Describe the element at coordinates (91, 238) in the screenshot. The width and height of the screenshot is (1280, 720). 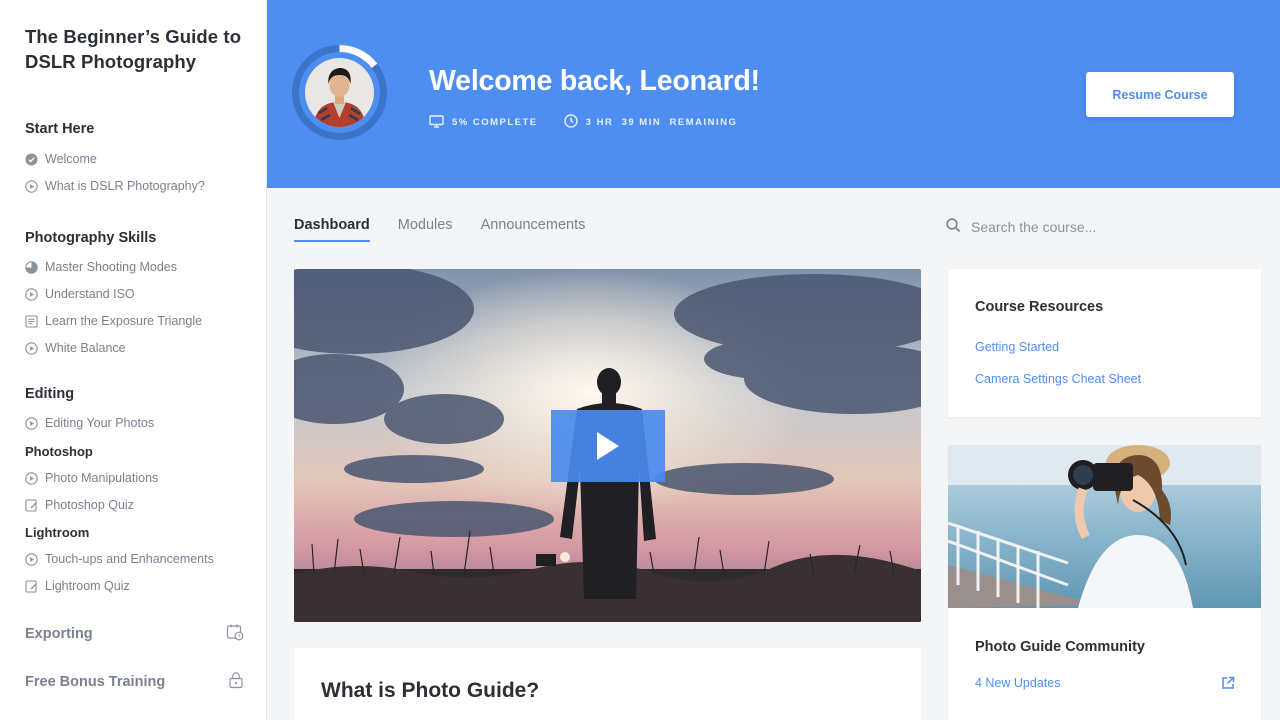
I see `section-photography-skills: Photography Skills` at that location.